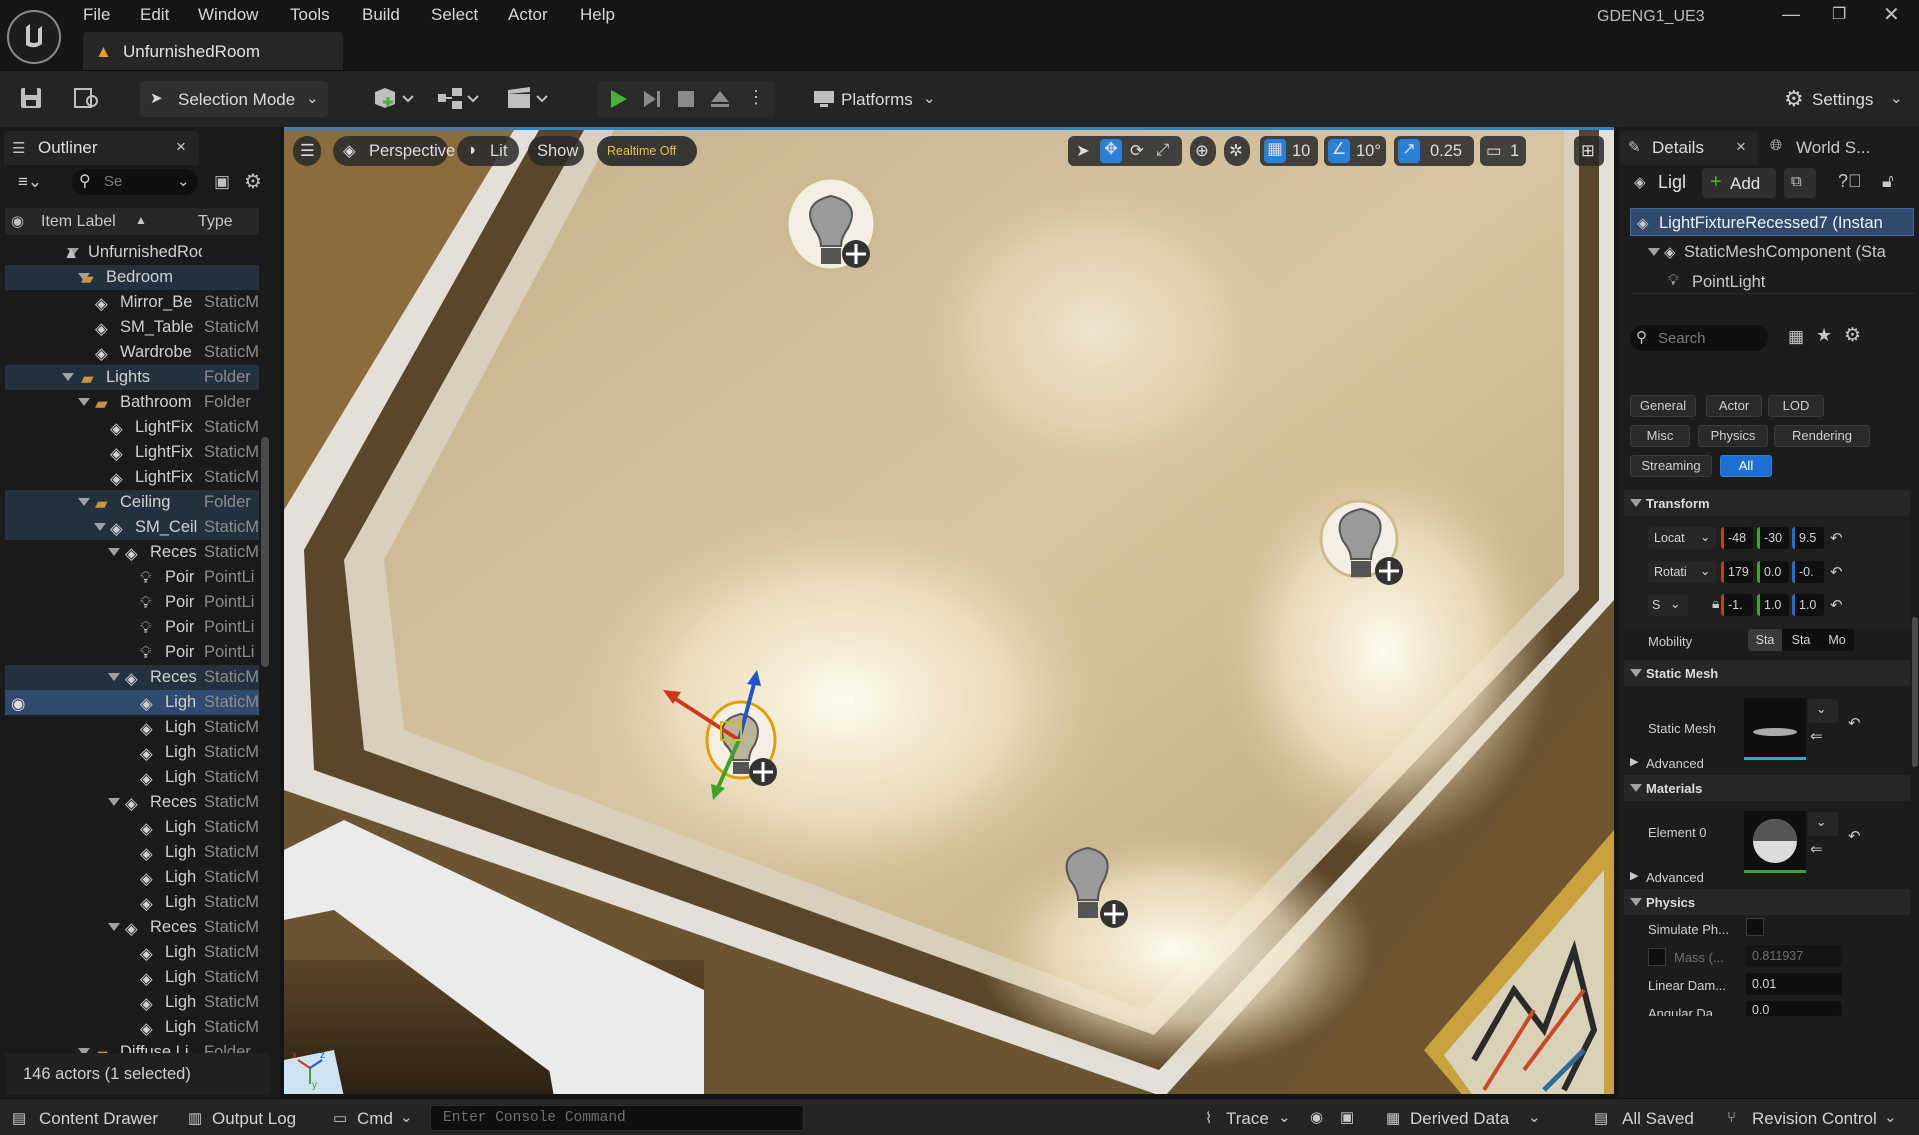 The width and height of the screenshot is (1919, 1135). I want to click on surface-snap-toggle: ✲, so click(1237, 151).